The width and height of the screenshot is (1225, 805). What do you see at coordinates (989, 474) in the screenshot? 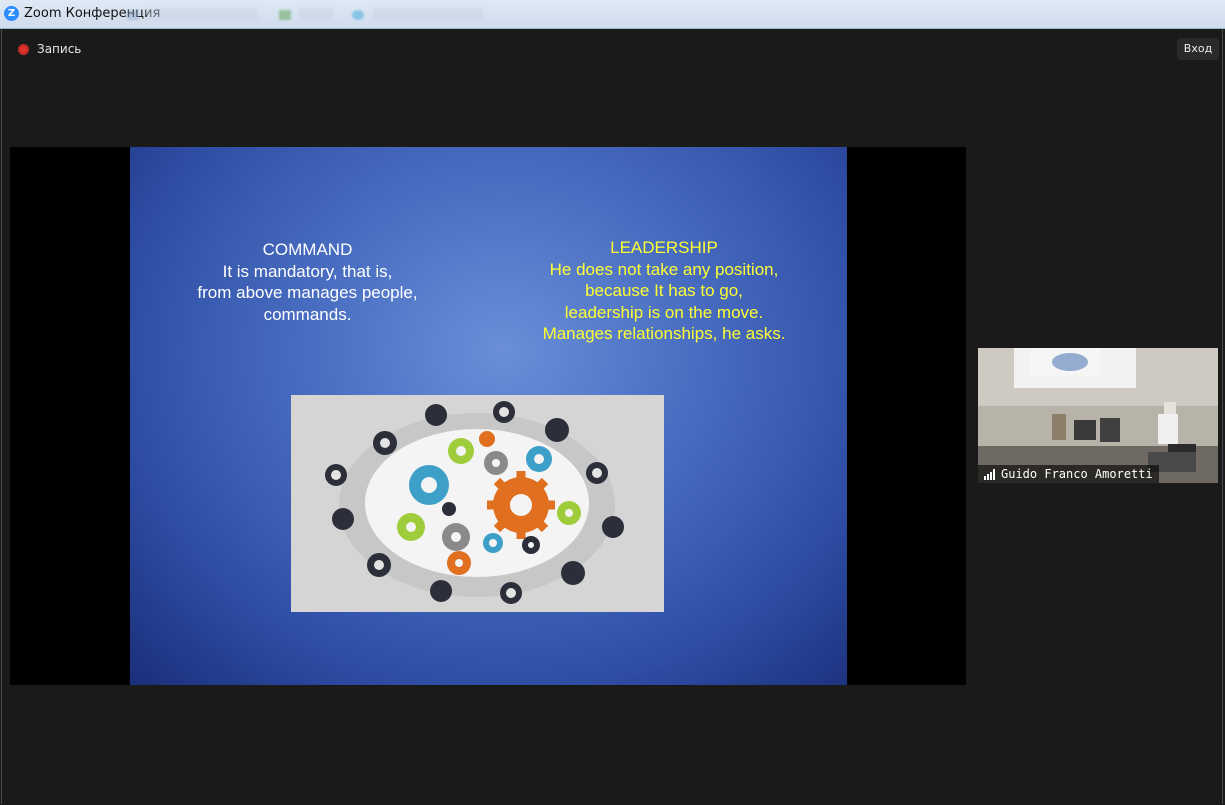
I see `signal-bars-icon` at bounding box center [989, 474].